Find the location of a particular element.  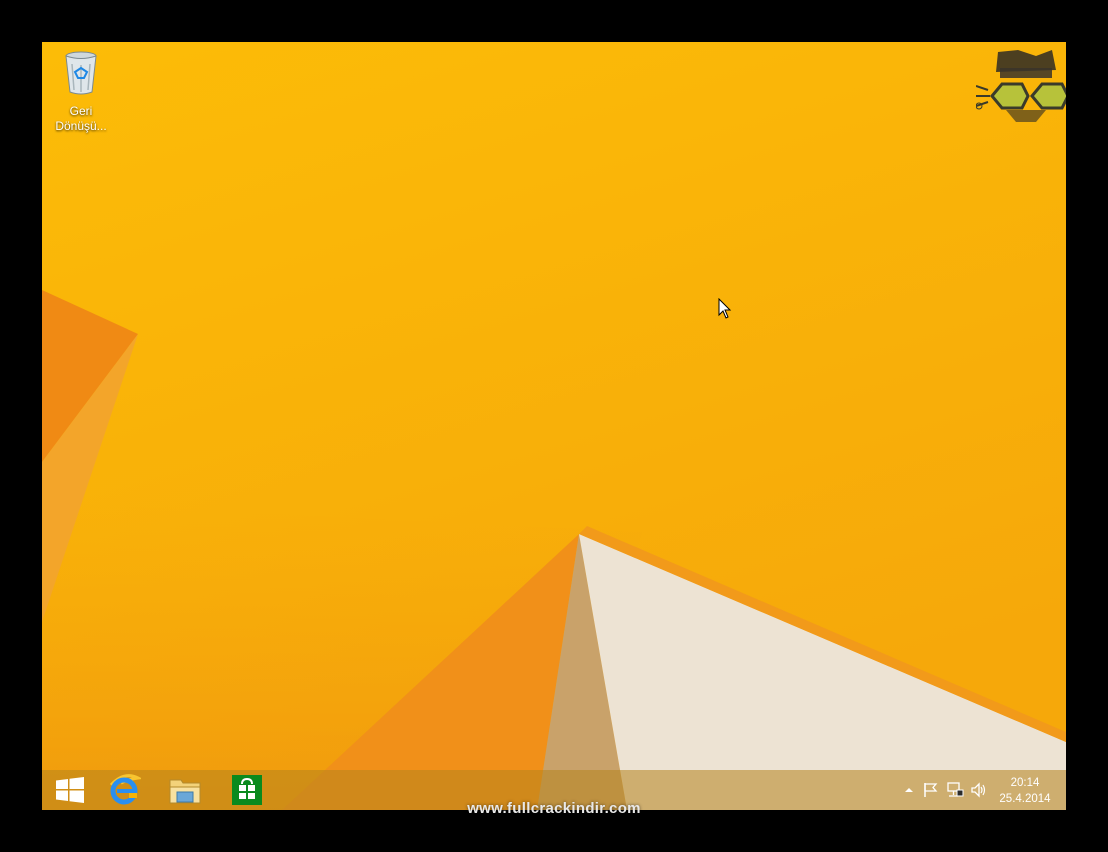

recycle-bin-icon is located at coordinates (81, 73).